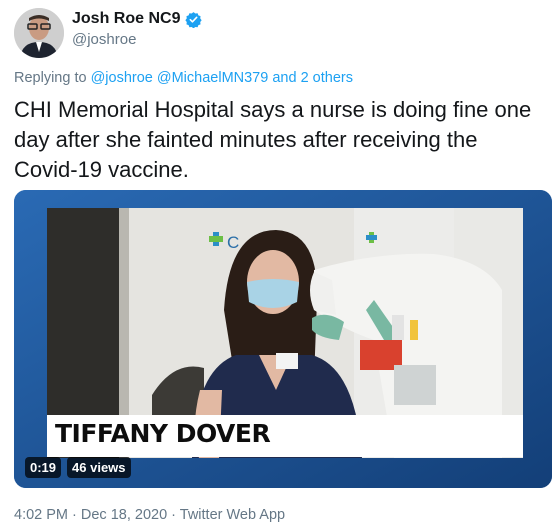 The height and width of the screenshot is (532, 560). What do you see at coordinates (180, 78) in the screenshot?
I see `replying-to-mentions: @joshroe @MichaelMN379` at bounding box center [180, 78].